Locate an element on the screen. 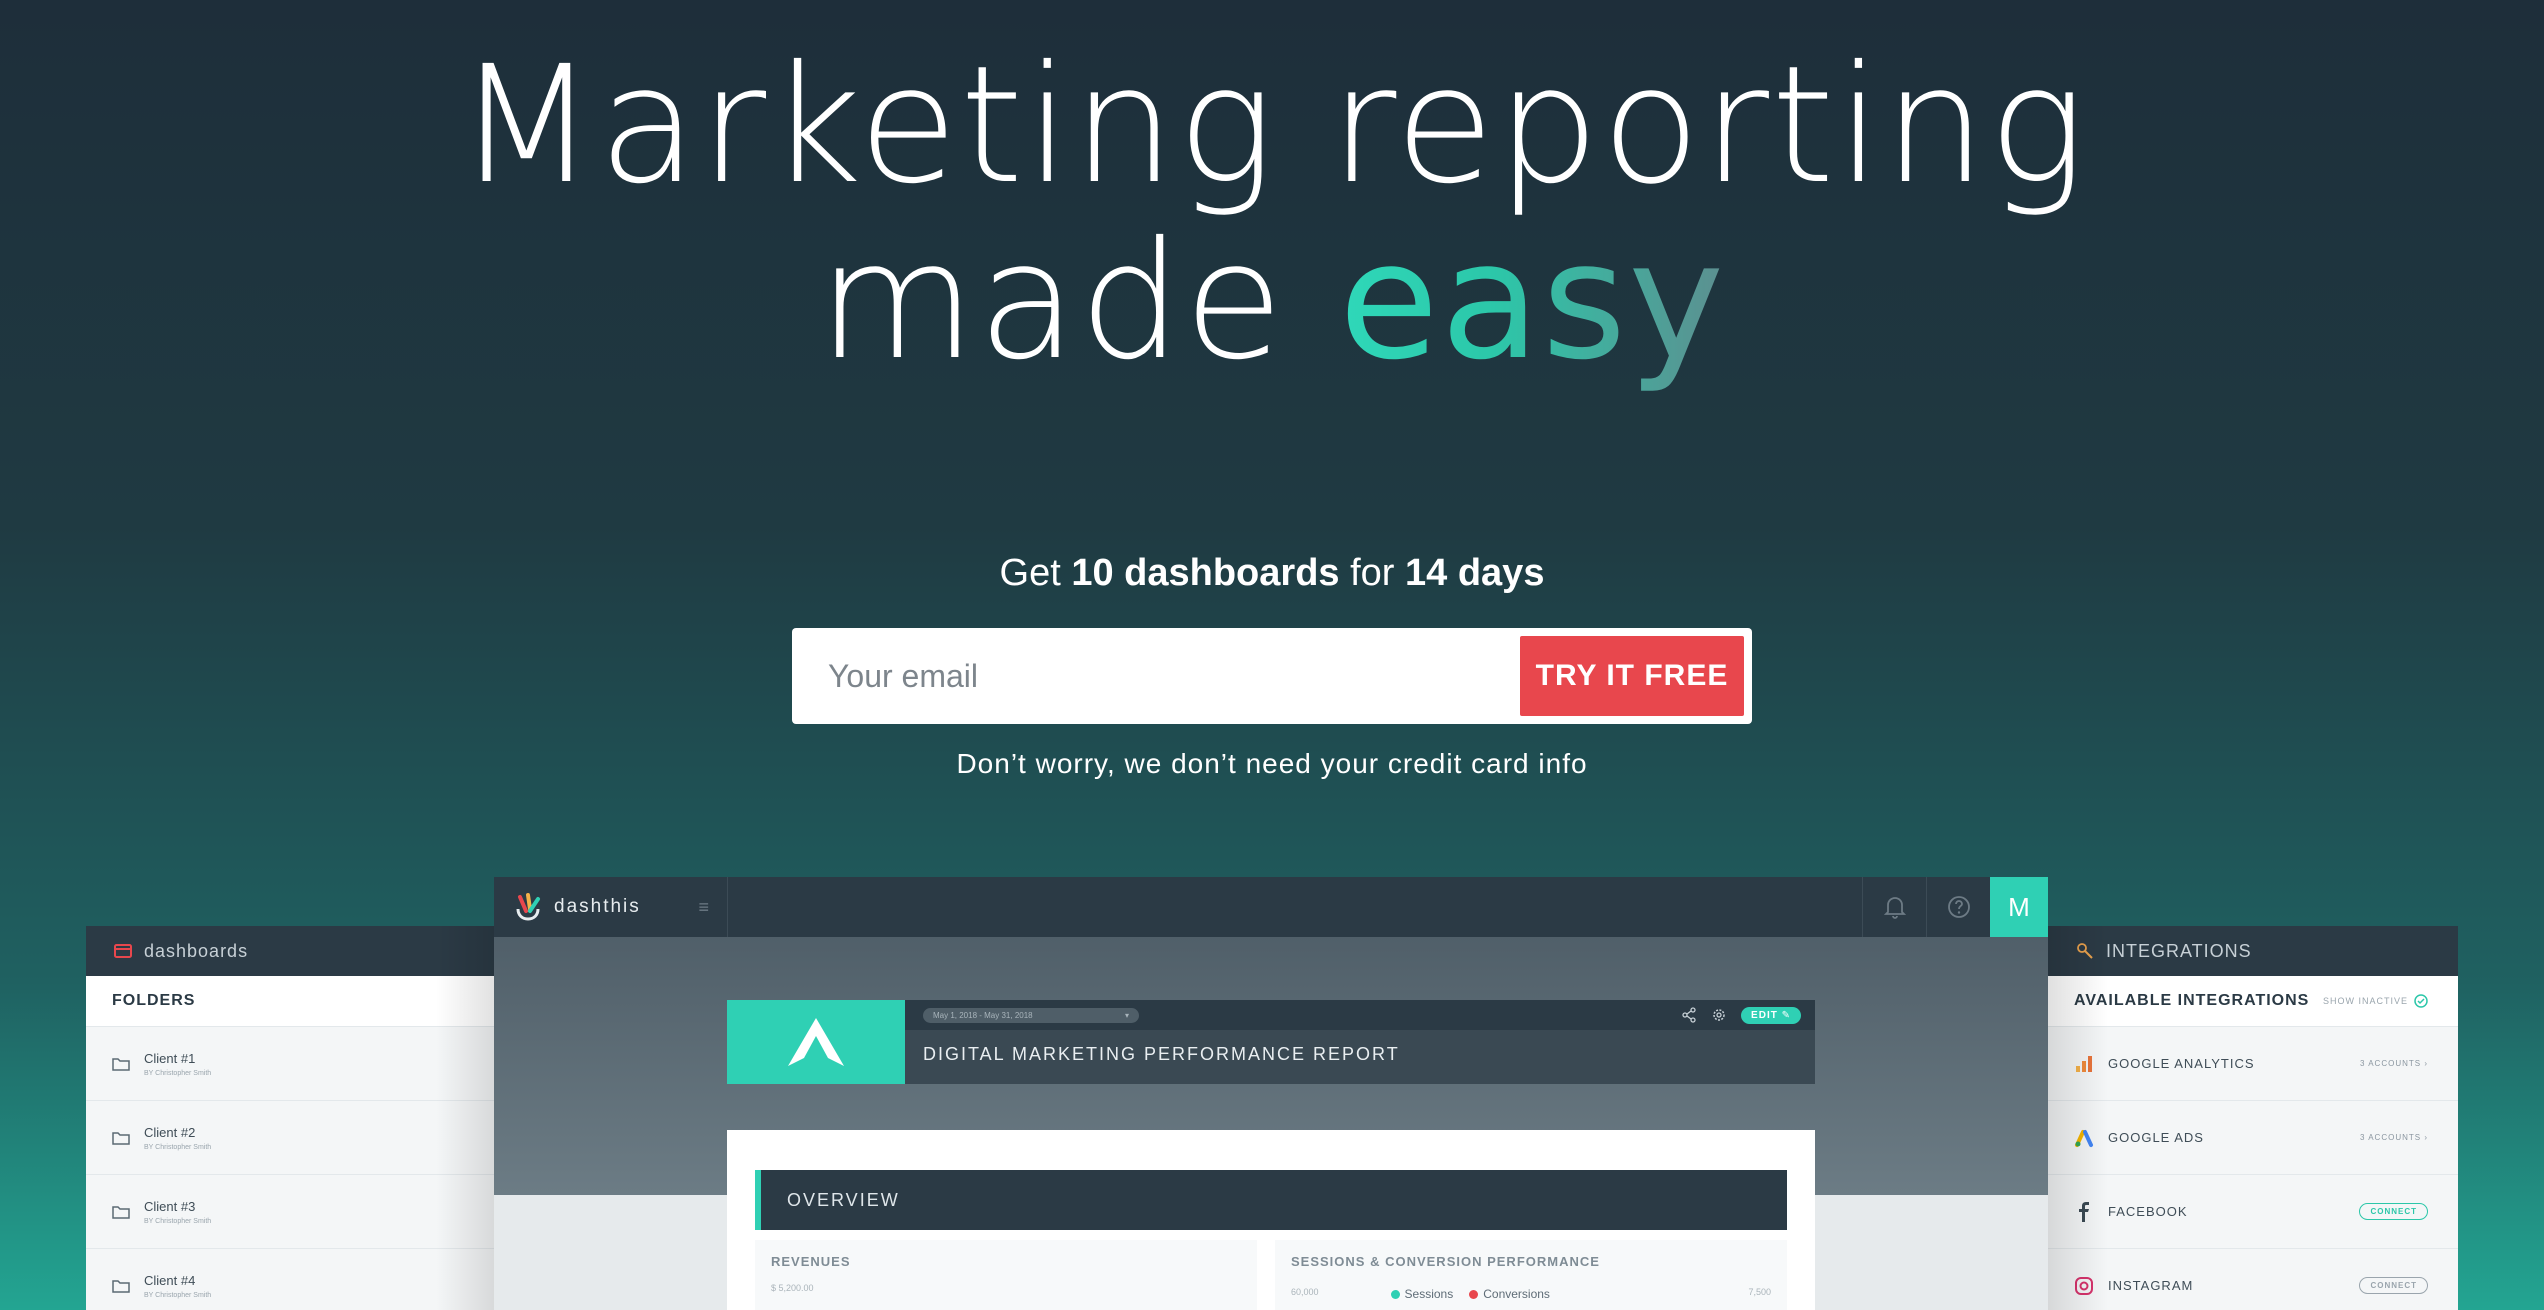 The width and height of the screenshot is (2544, 1310). app-top-bar: dashthis ≡ M is located at coordinates (1271, 907).